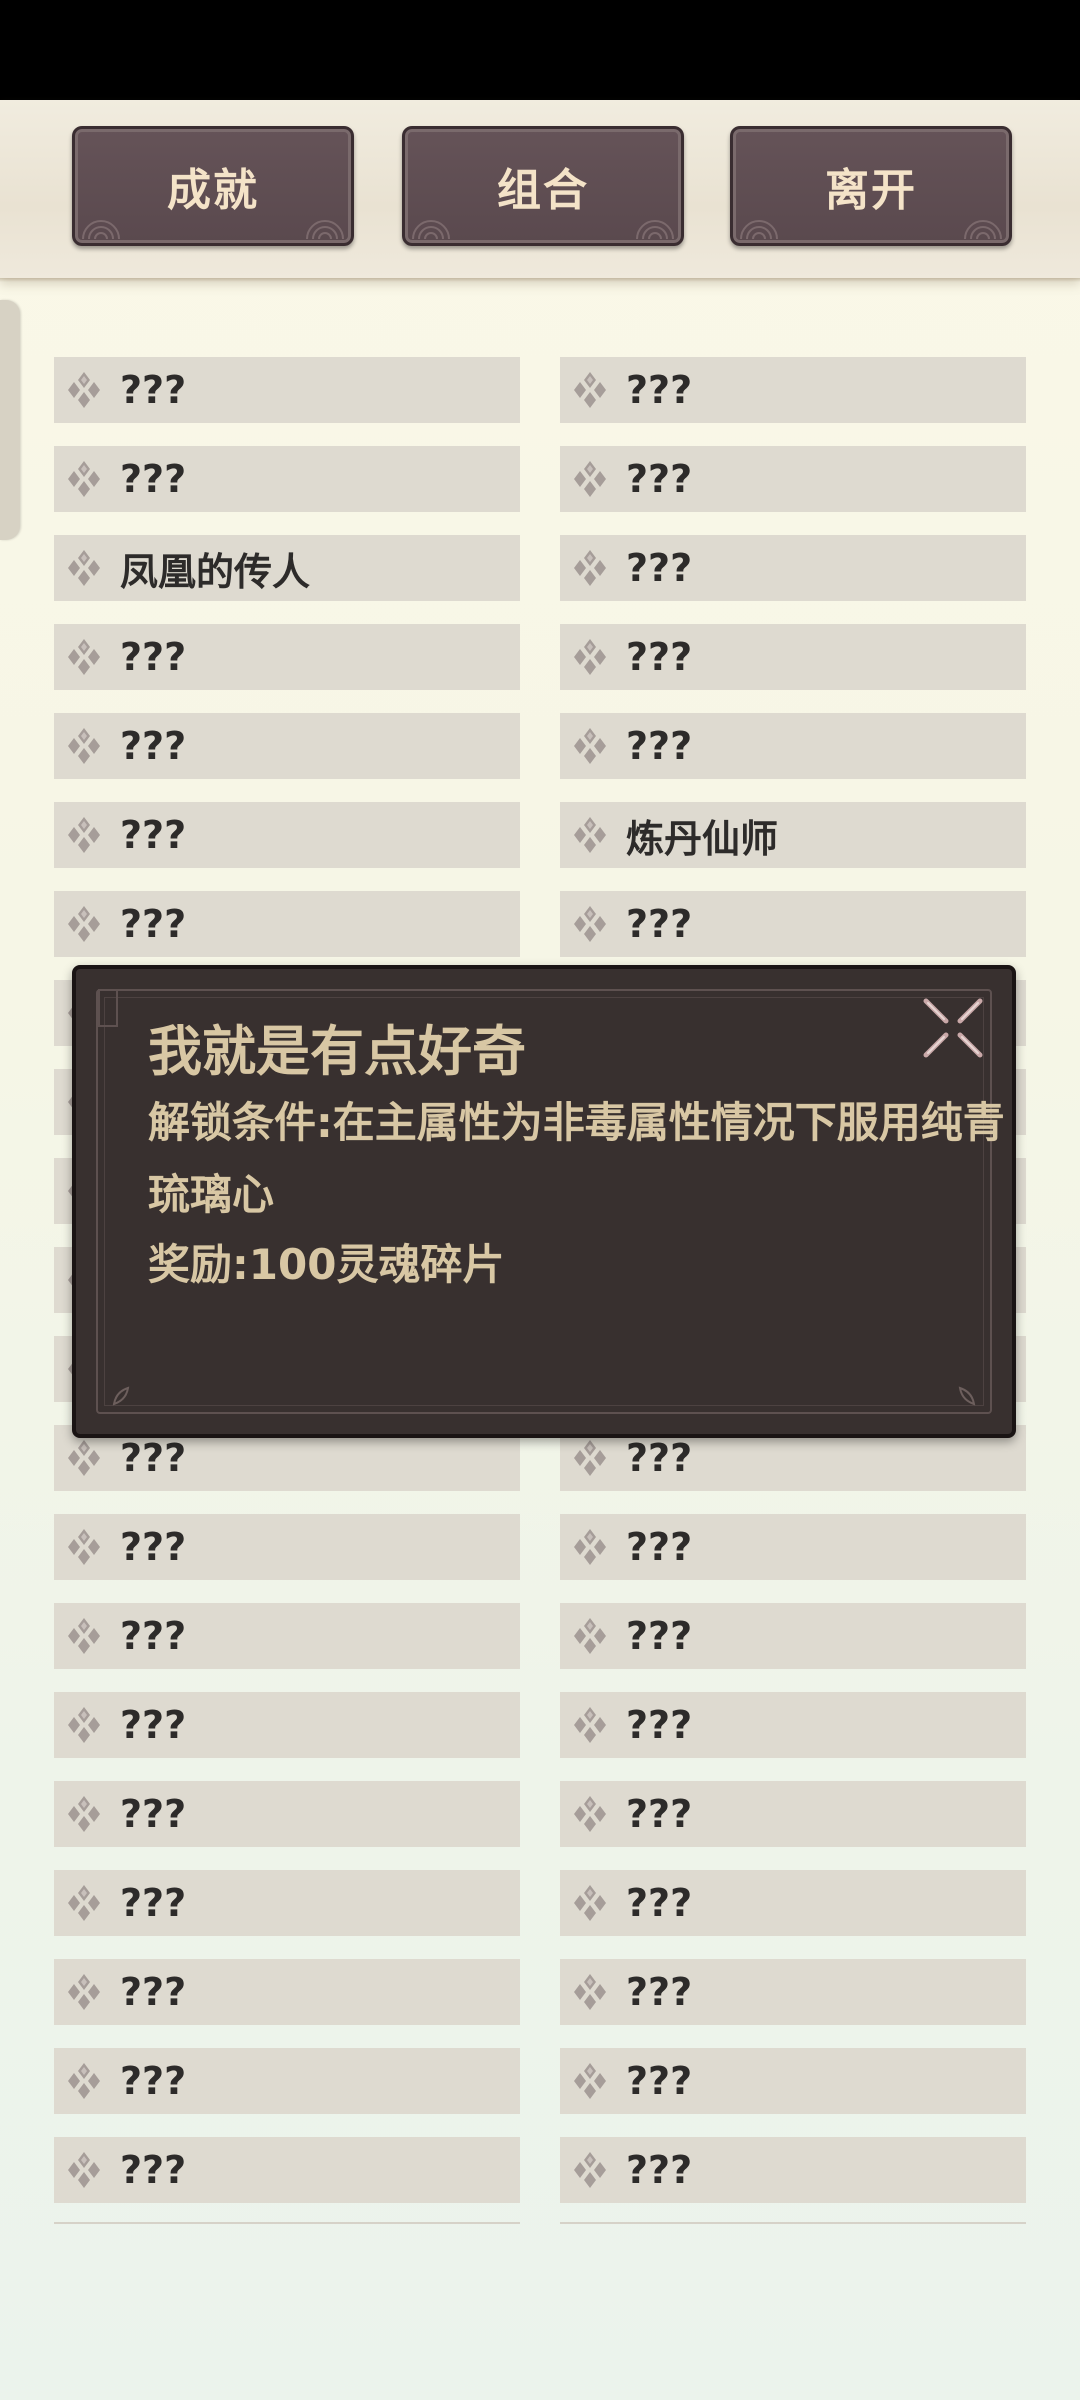  Describe the element at coordinates (337, 1051) in the screenshot. I see `popup-title: 我就是有点好奇` at that location.